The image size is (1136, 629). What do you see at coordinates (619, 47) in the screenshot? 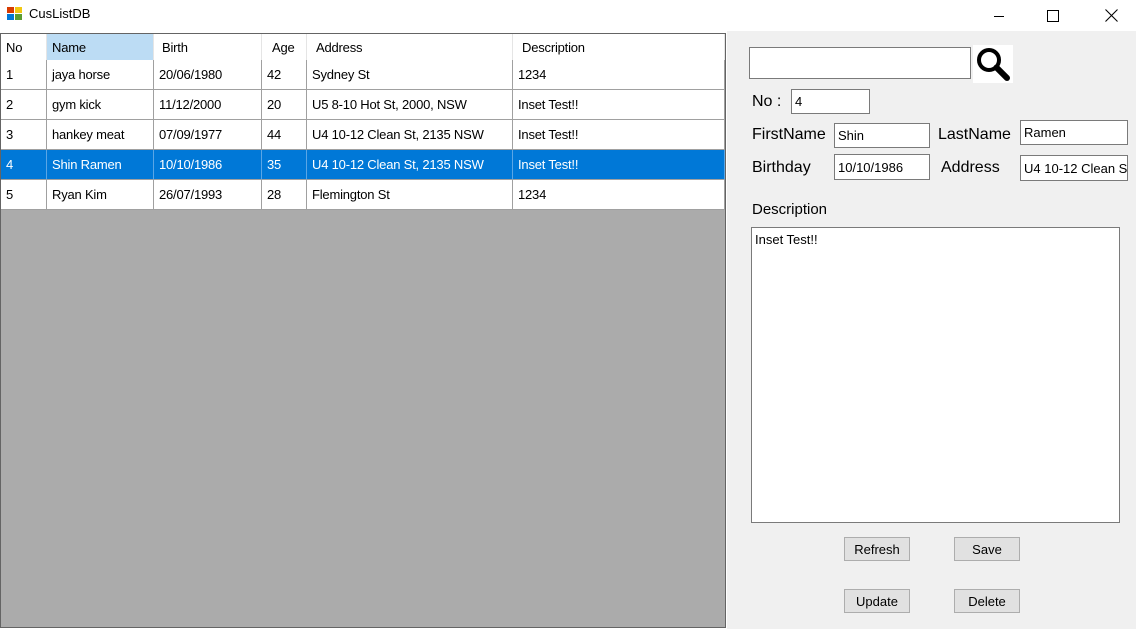
I see `column-header-description: Description` at bounding box center [619, 47].